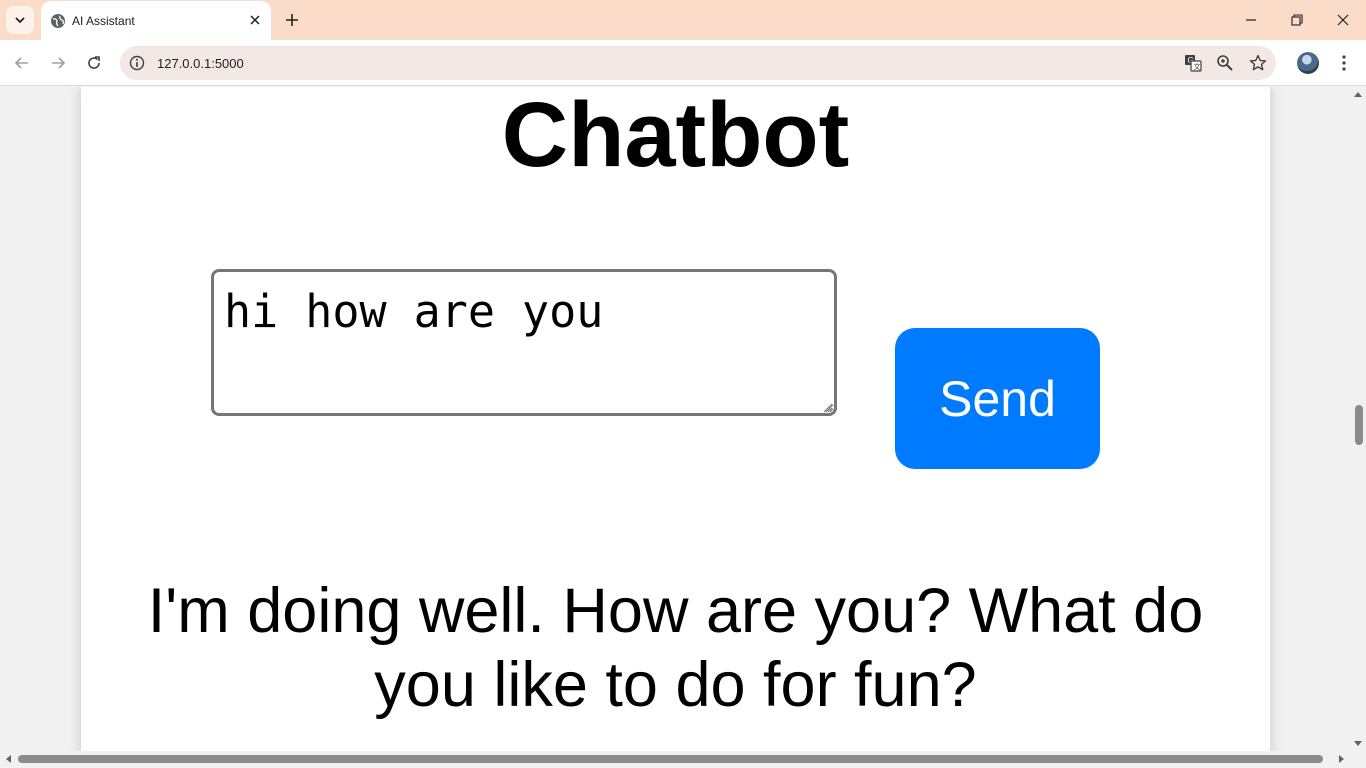  I want to click on scroll-left-icon, so click(8, 759).